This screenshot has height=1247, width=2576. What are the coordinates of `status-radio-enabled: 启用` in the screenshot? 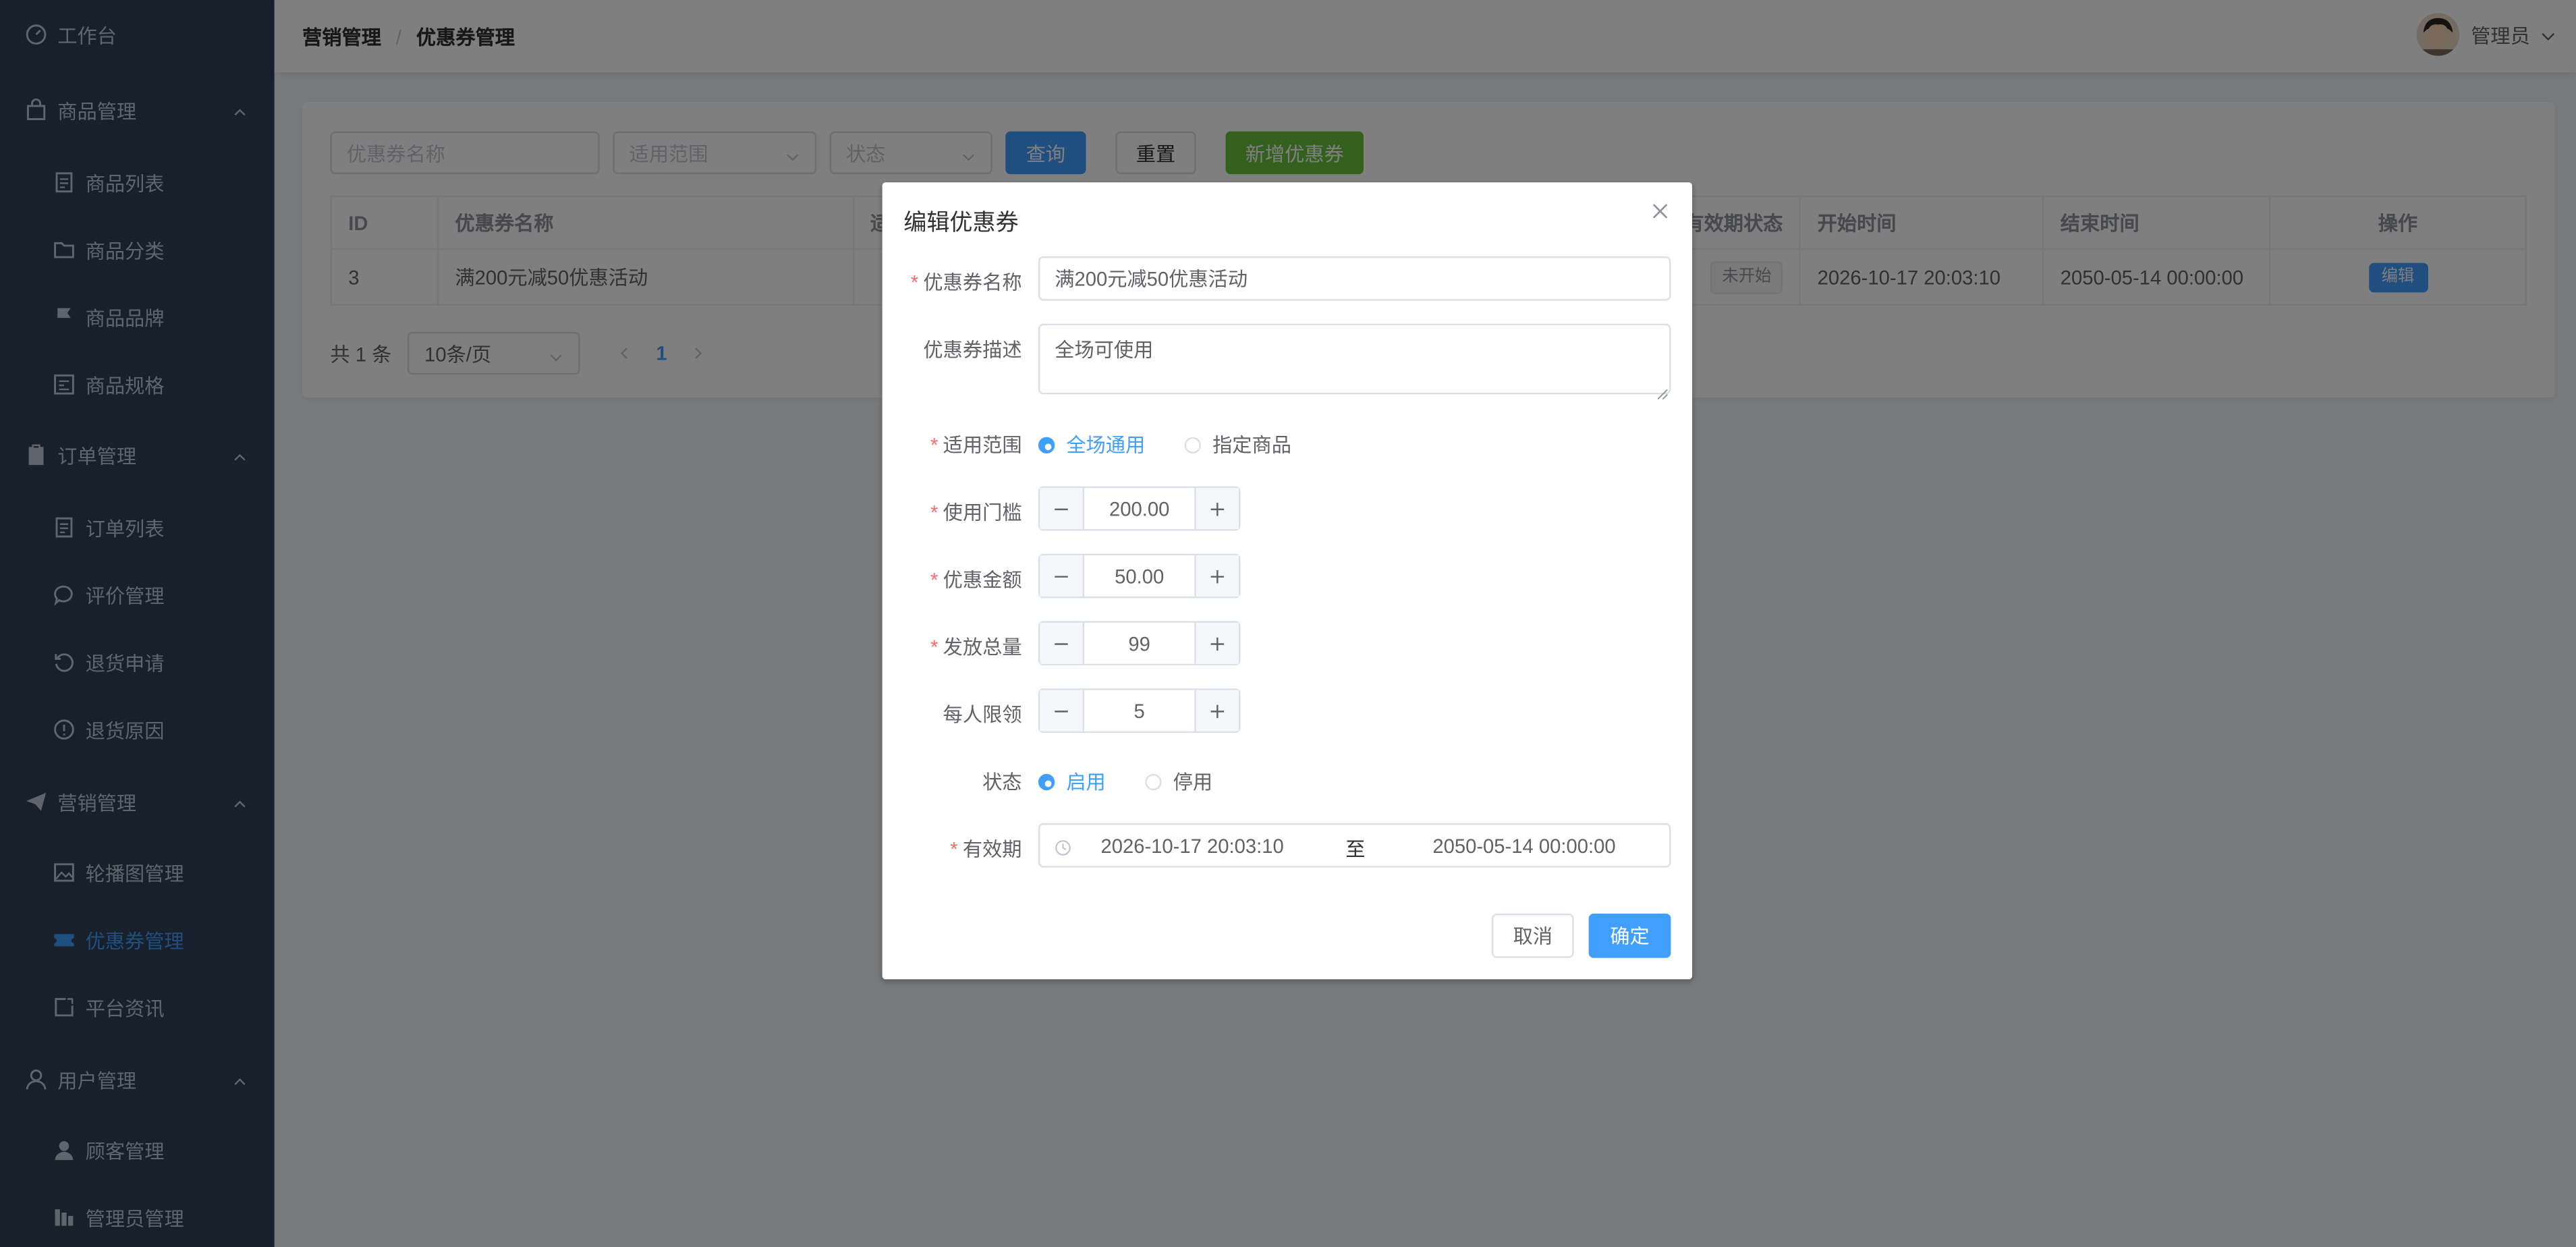 It's located at (1072, 781).